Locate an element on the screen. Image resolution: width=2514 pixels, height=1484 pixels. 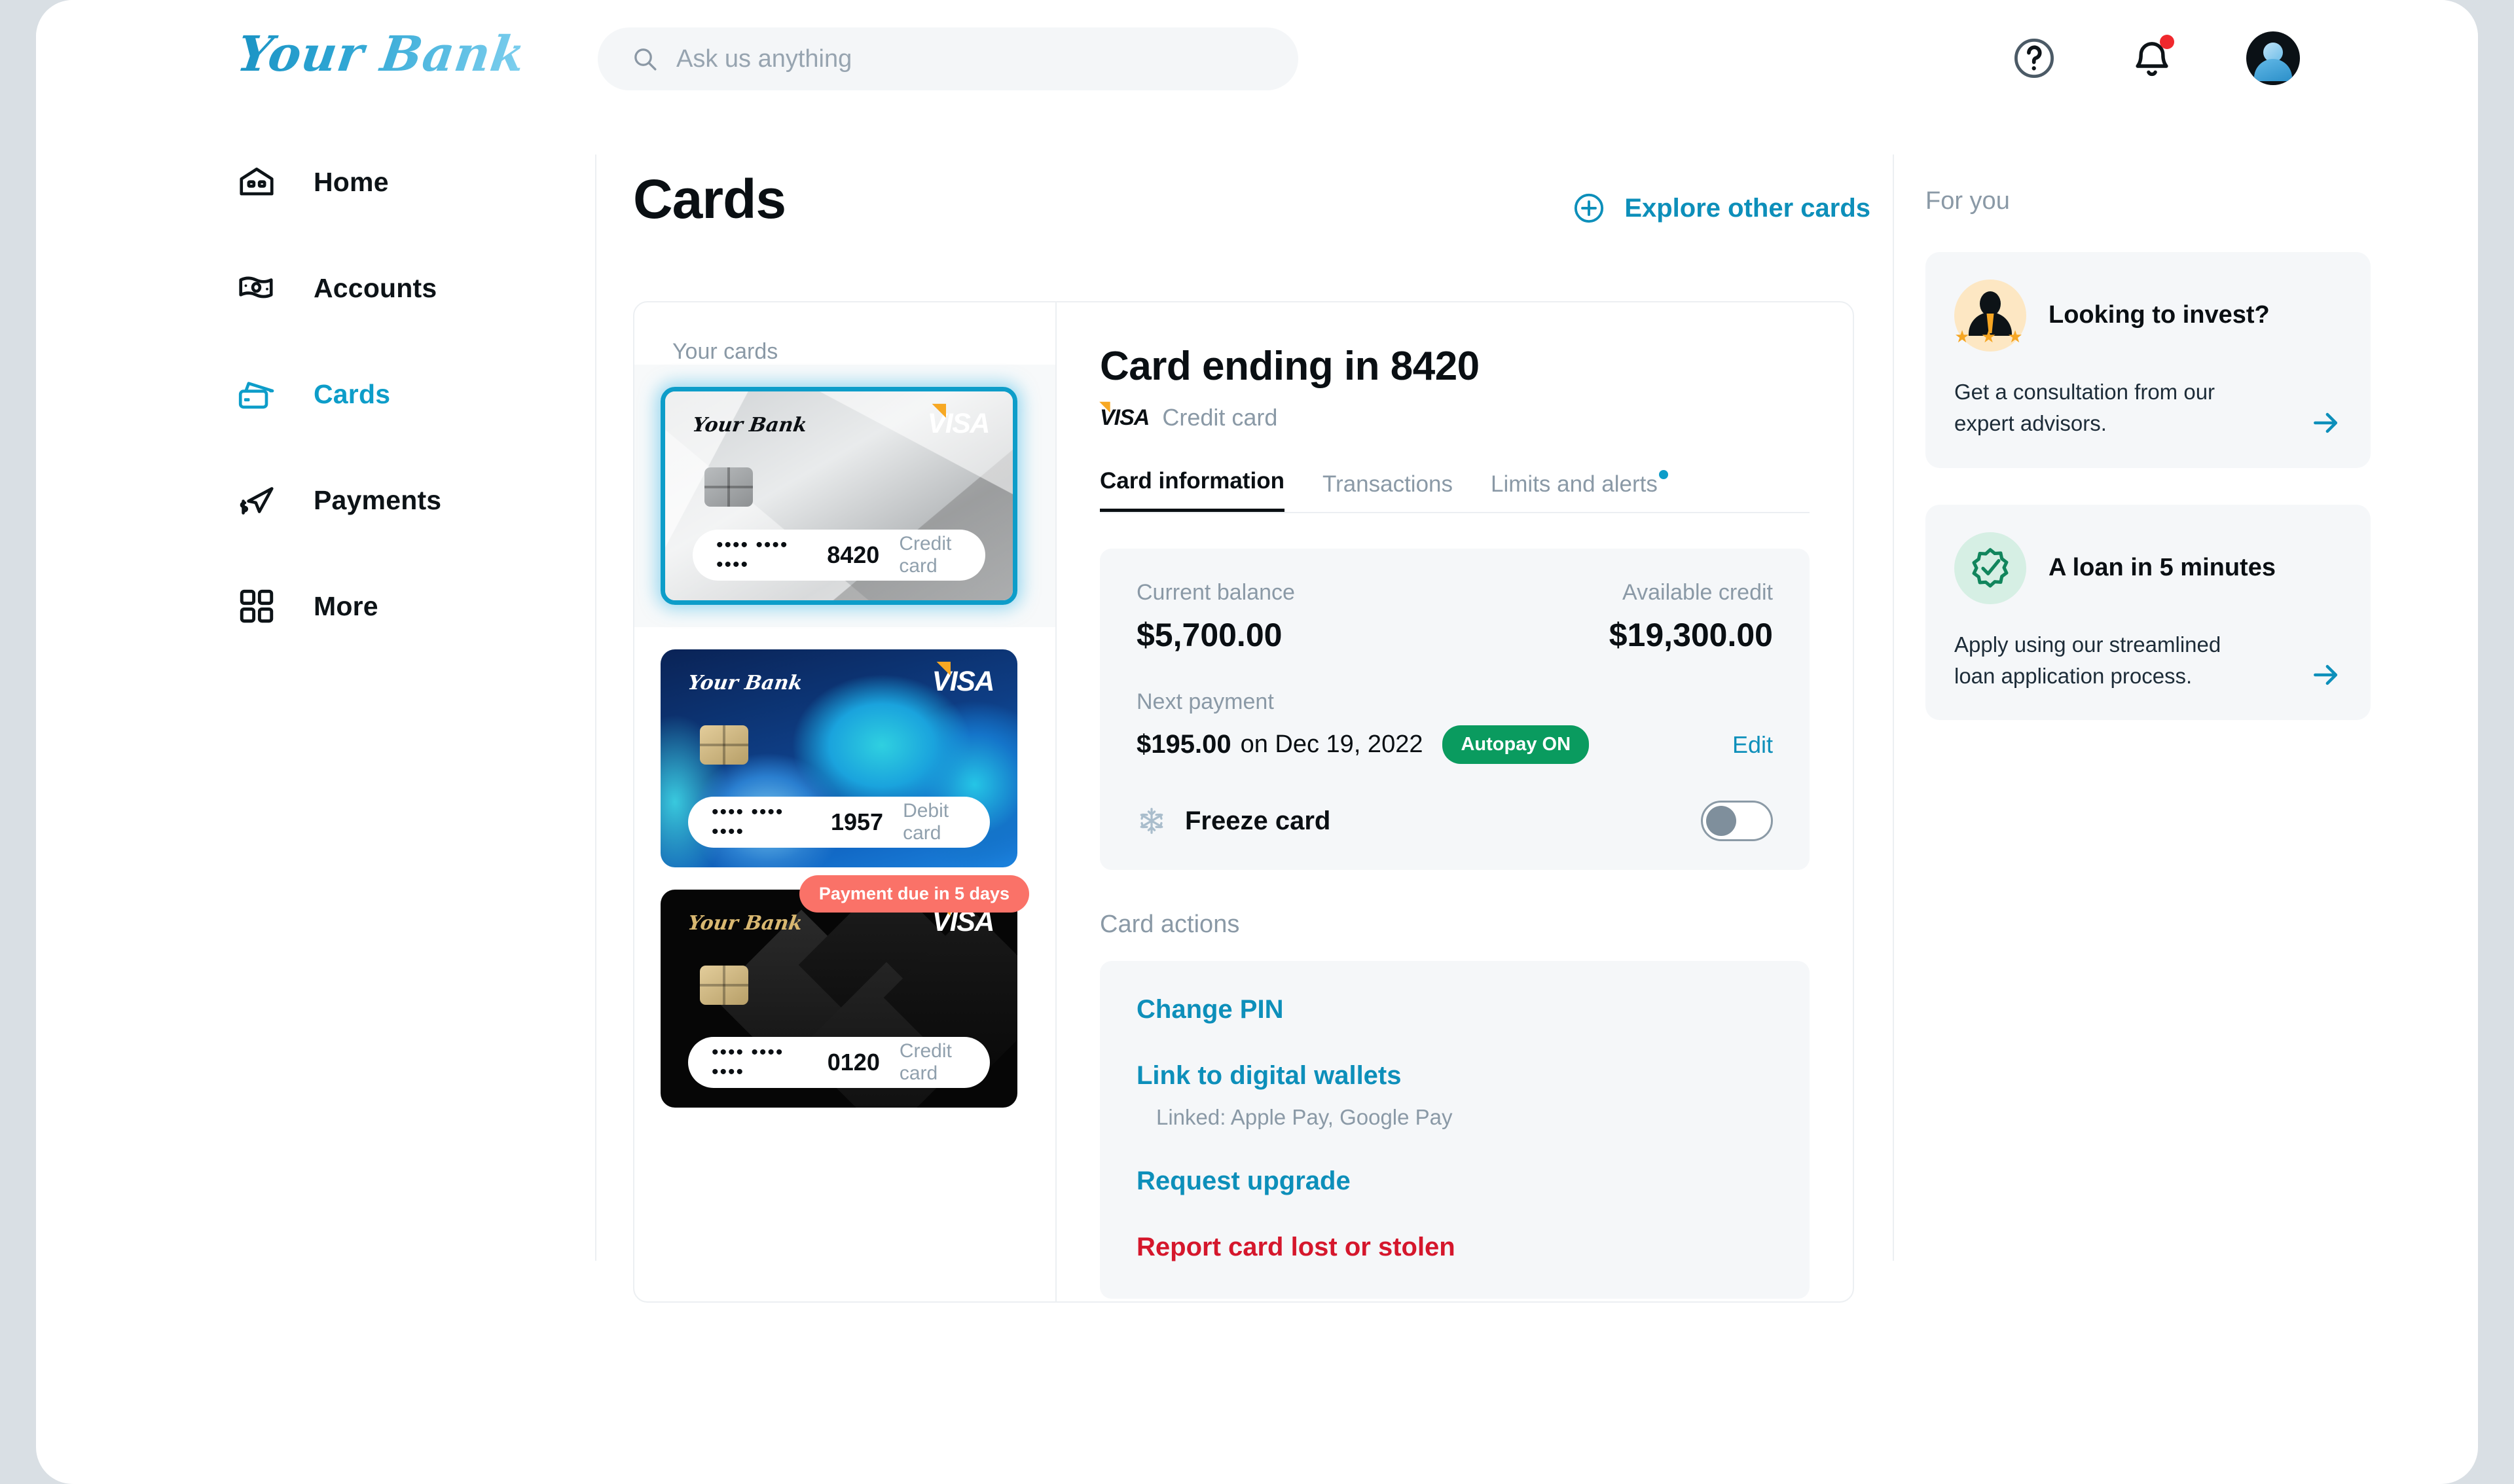
next-payment-amount: $195.00 is located at coordinates (1184, 744).